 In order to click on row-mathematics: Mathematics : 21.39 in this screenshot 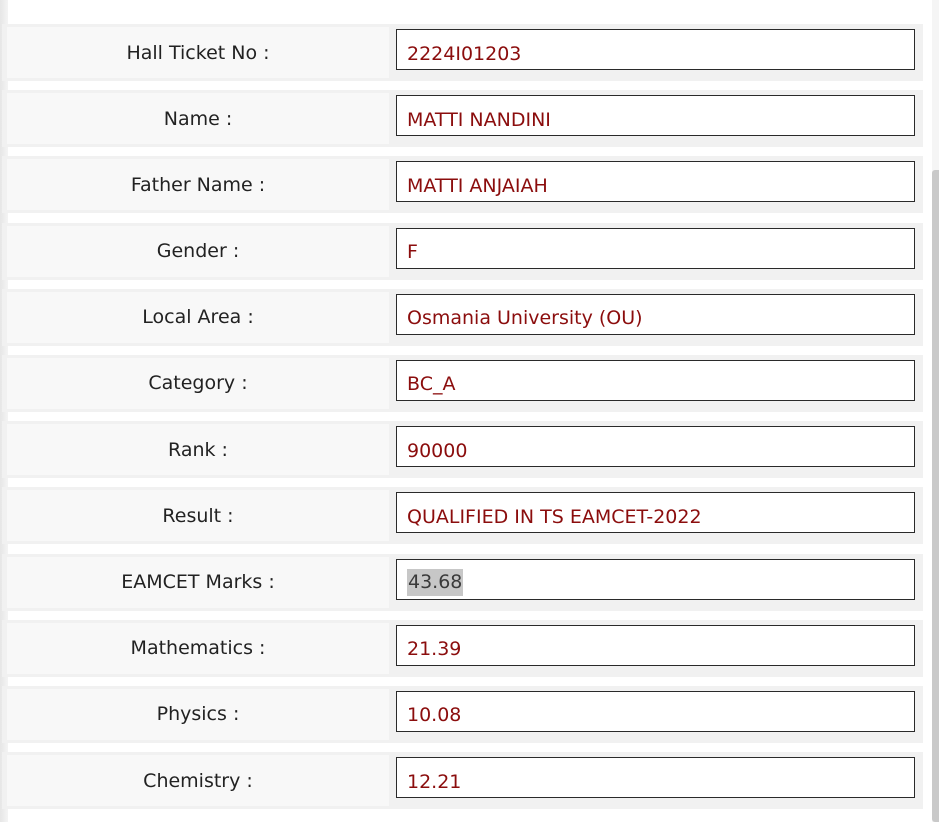, I will do `click(462, 648)`.